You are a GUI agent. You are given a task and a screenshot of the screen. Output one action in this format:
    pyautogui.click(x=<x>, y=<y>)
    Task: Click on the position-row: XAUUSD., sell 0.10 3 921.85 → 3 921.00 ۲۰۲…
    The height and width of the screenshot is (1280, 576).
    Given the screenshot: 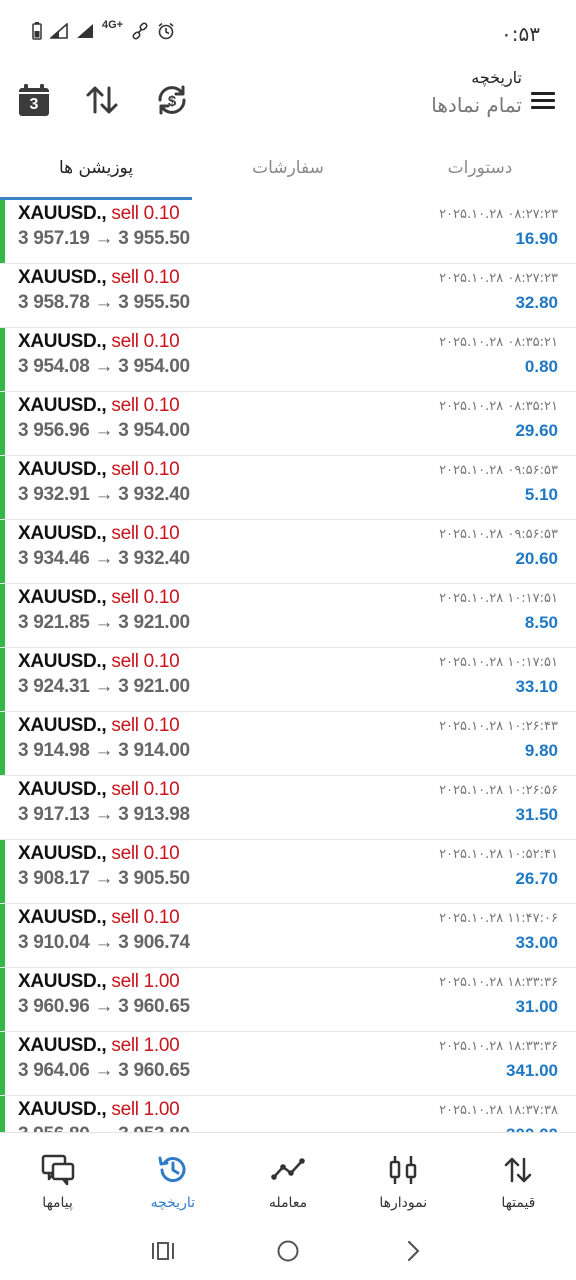 What is the action you would take?
    pyautogui.click(x=288, y=616)
    